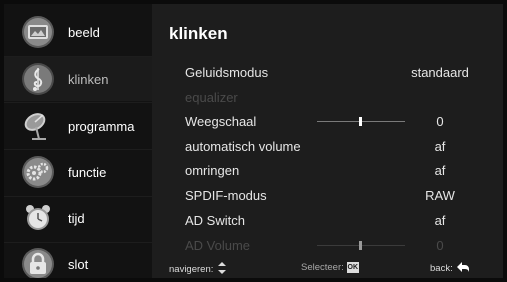 The height and width of the screenshot is (282, 507). I want to click on setting-label: SPDIF-modus, so click(226, 195).